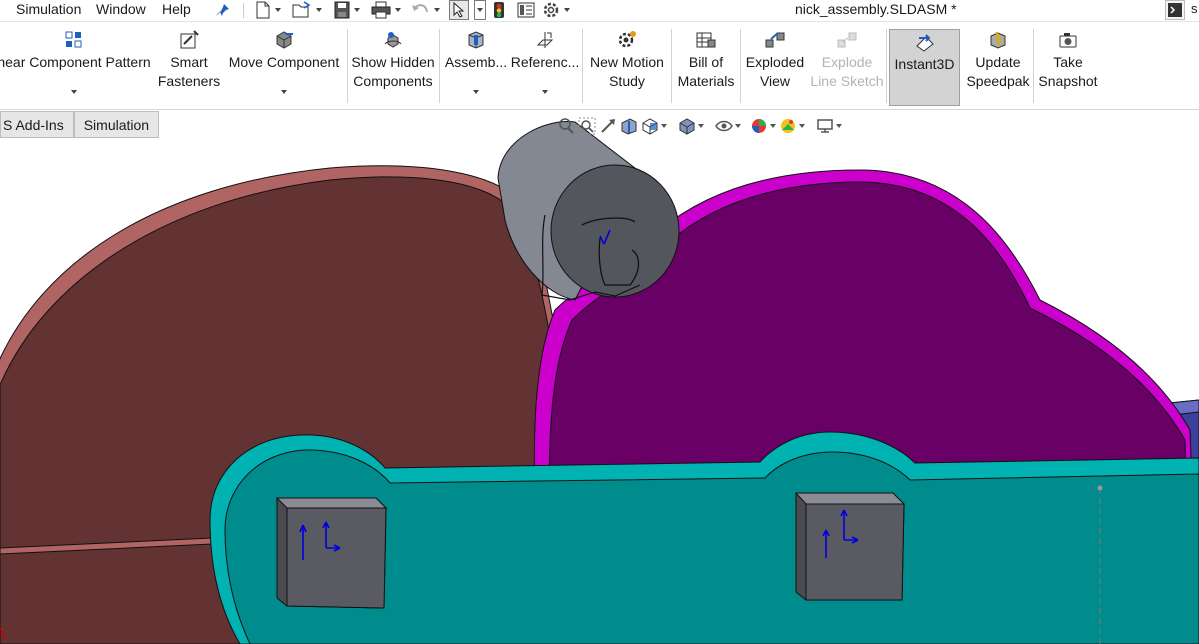  What do you see at coordinates (459, 10) in the screenshot?
I see `select-cursor-icon` at bounding box center [459, 10].